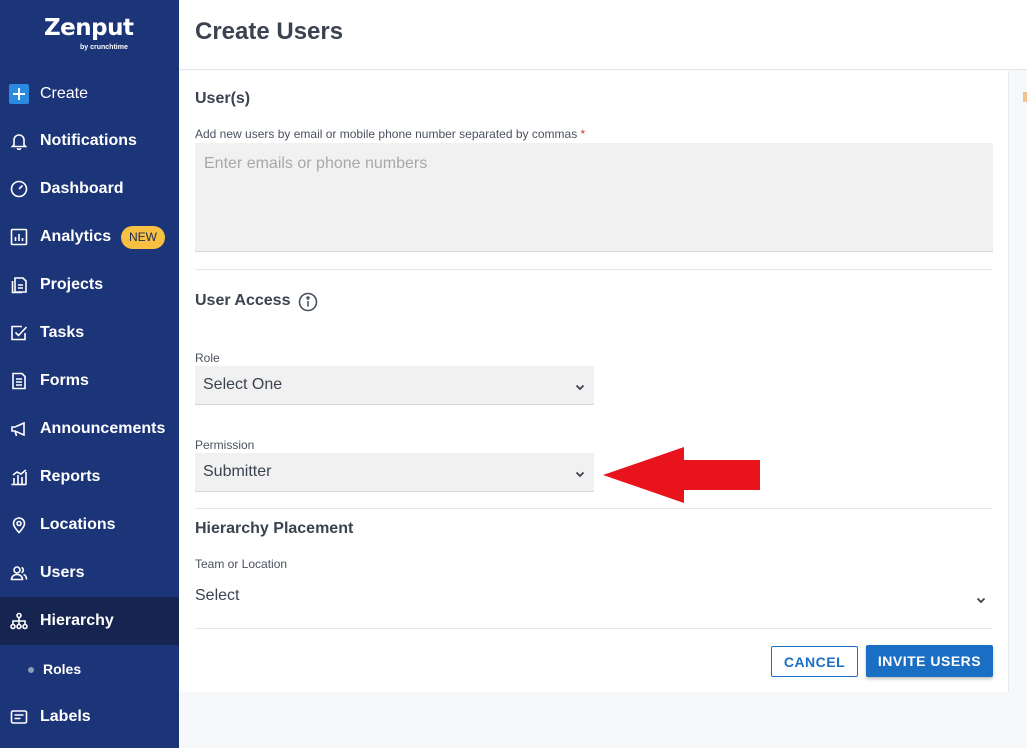 This screenshot has height=748, width=1027. I want to click on bell-icon, so click(19, 141).